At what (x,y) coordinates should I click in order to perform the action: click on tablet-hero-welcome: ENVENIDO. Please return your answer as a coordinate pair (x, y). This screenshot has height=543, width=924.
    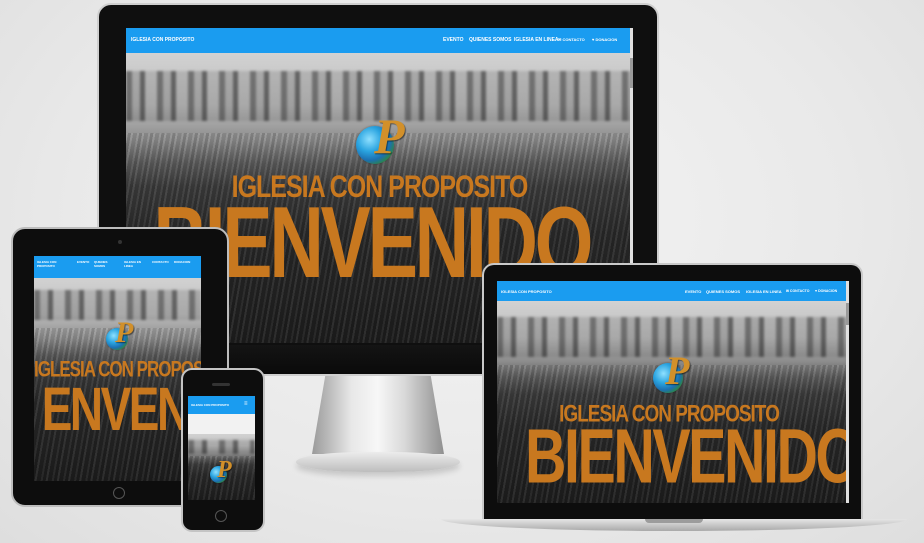
    Looking at the image, I should click on (121, 408).